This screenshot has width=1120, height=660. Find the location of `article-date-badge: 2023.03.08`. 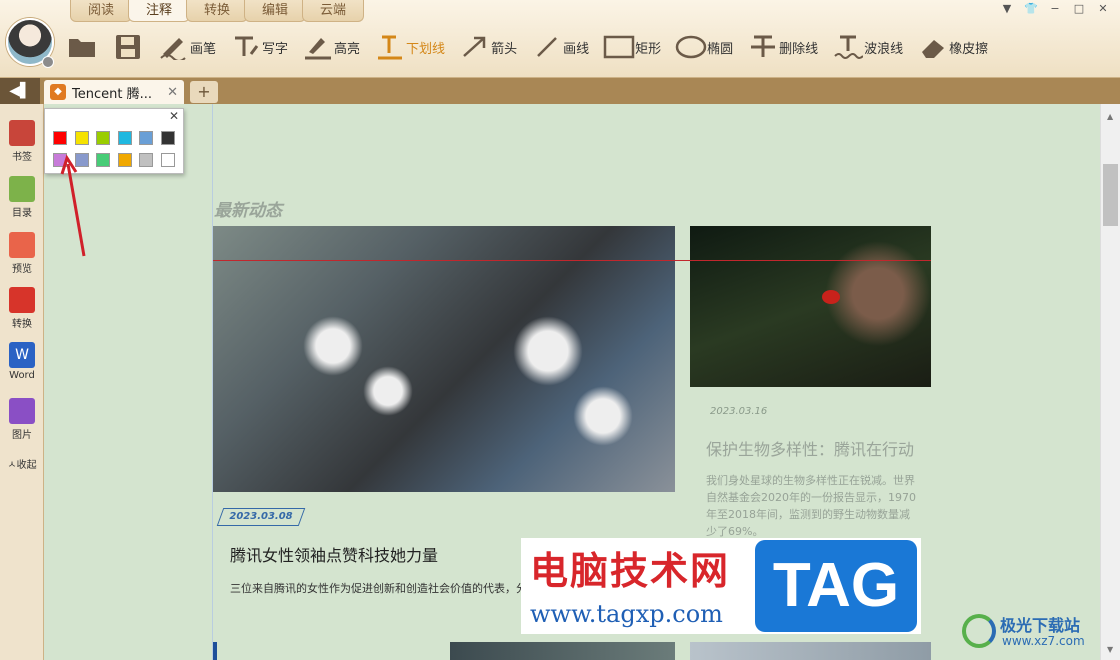

article-date-badge: 2023.03.08 is located at coordinates (261, 517).